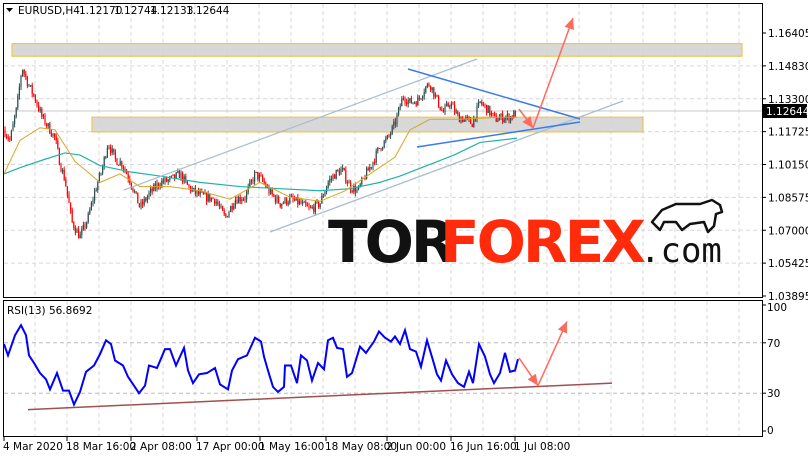 Image resolution: width=808 pixels, height=458 pixels. Describe the element at coordinates (788, 133) in the screenshot. I see `price-tick-label: 1.11725` at that location.